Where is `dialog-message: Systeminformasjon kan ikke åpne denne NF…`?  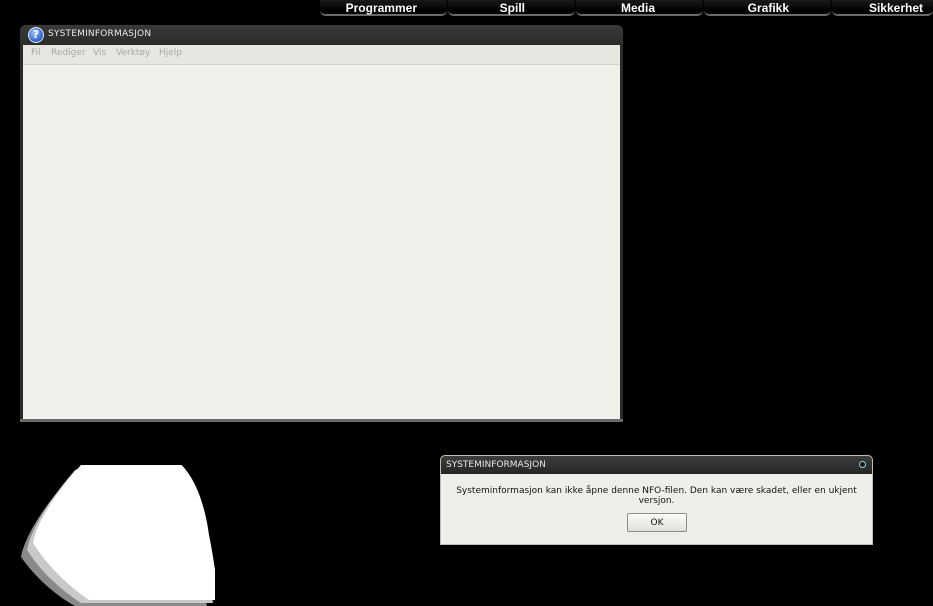 dialog-message: Systeminformasjon kan ikke åpne denne NF… is located at coordinates (656, 496).